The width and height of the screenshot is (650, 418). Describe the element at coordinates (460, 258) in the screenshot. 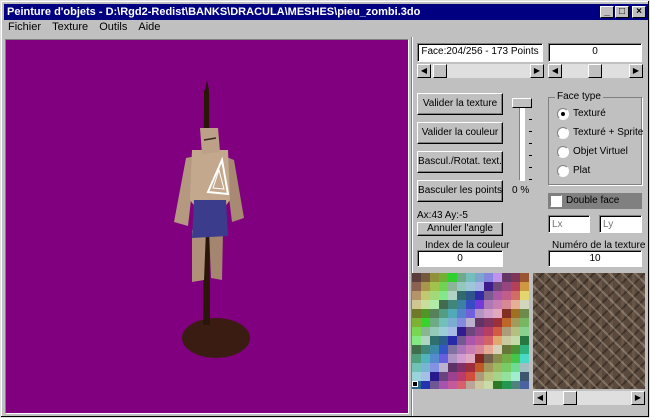

I see `color-index-field: 0` at that location.